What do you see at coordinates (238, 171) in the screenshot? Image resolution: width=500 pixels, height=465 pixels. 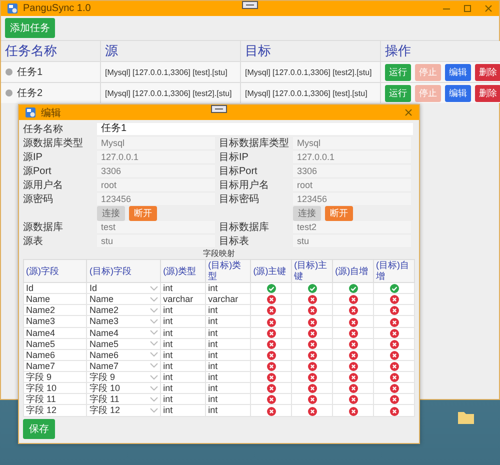 I see `field-label: 目标Port` at bounding box center [238, 171].